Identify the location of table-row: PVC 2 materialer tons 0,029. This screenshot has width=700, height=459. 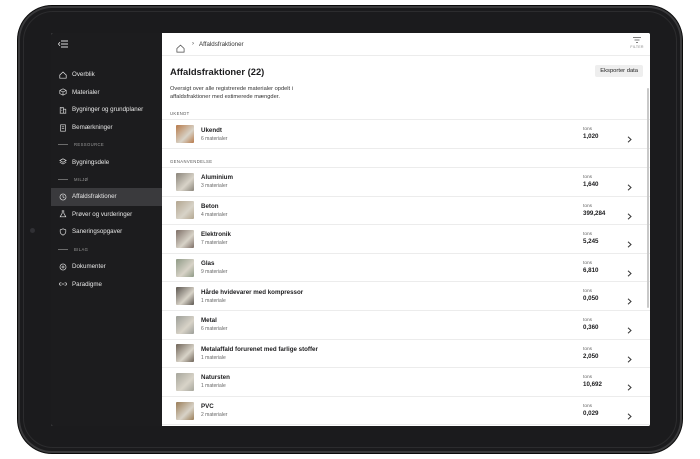
(406, 411).